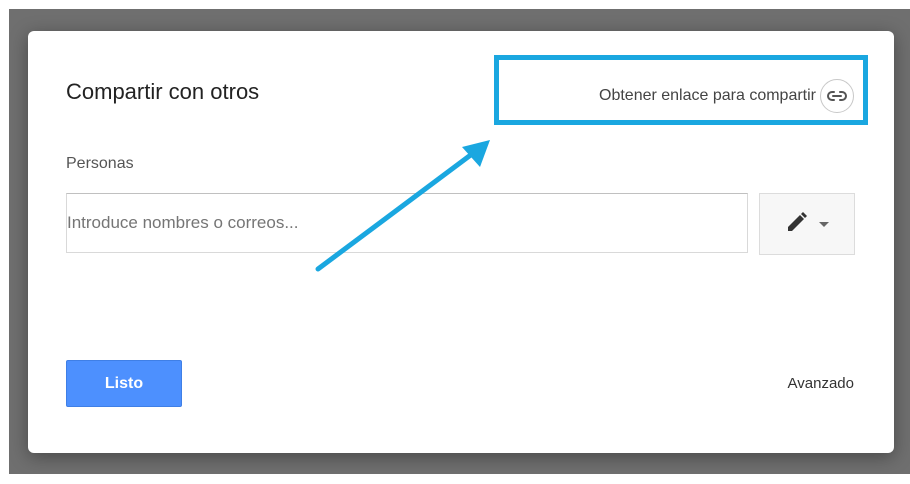 The image size is (910, 484). I want to click on get-shareable-link-button: Obtener enlace para compartir, so click(726, 96).